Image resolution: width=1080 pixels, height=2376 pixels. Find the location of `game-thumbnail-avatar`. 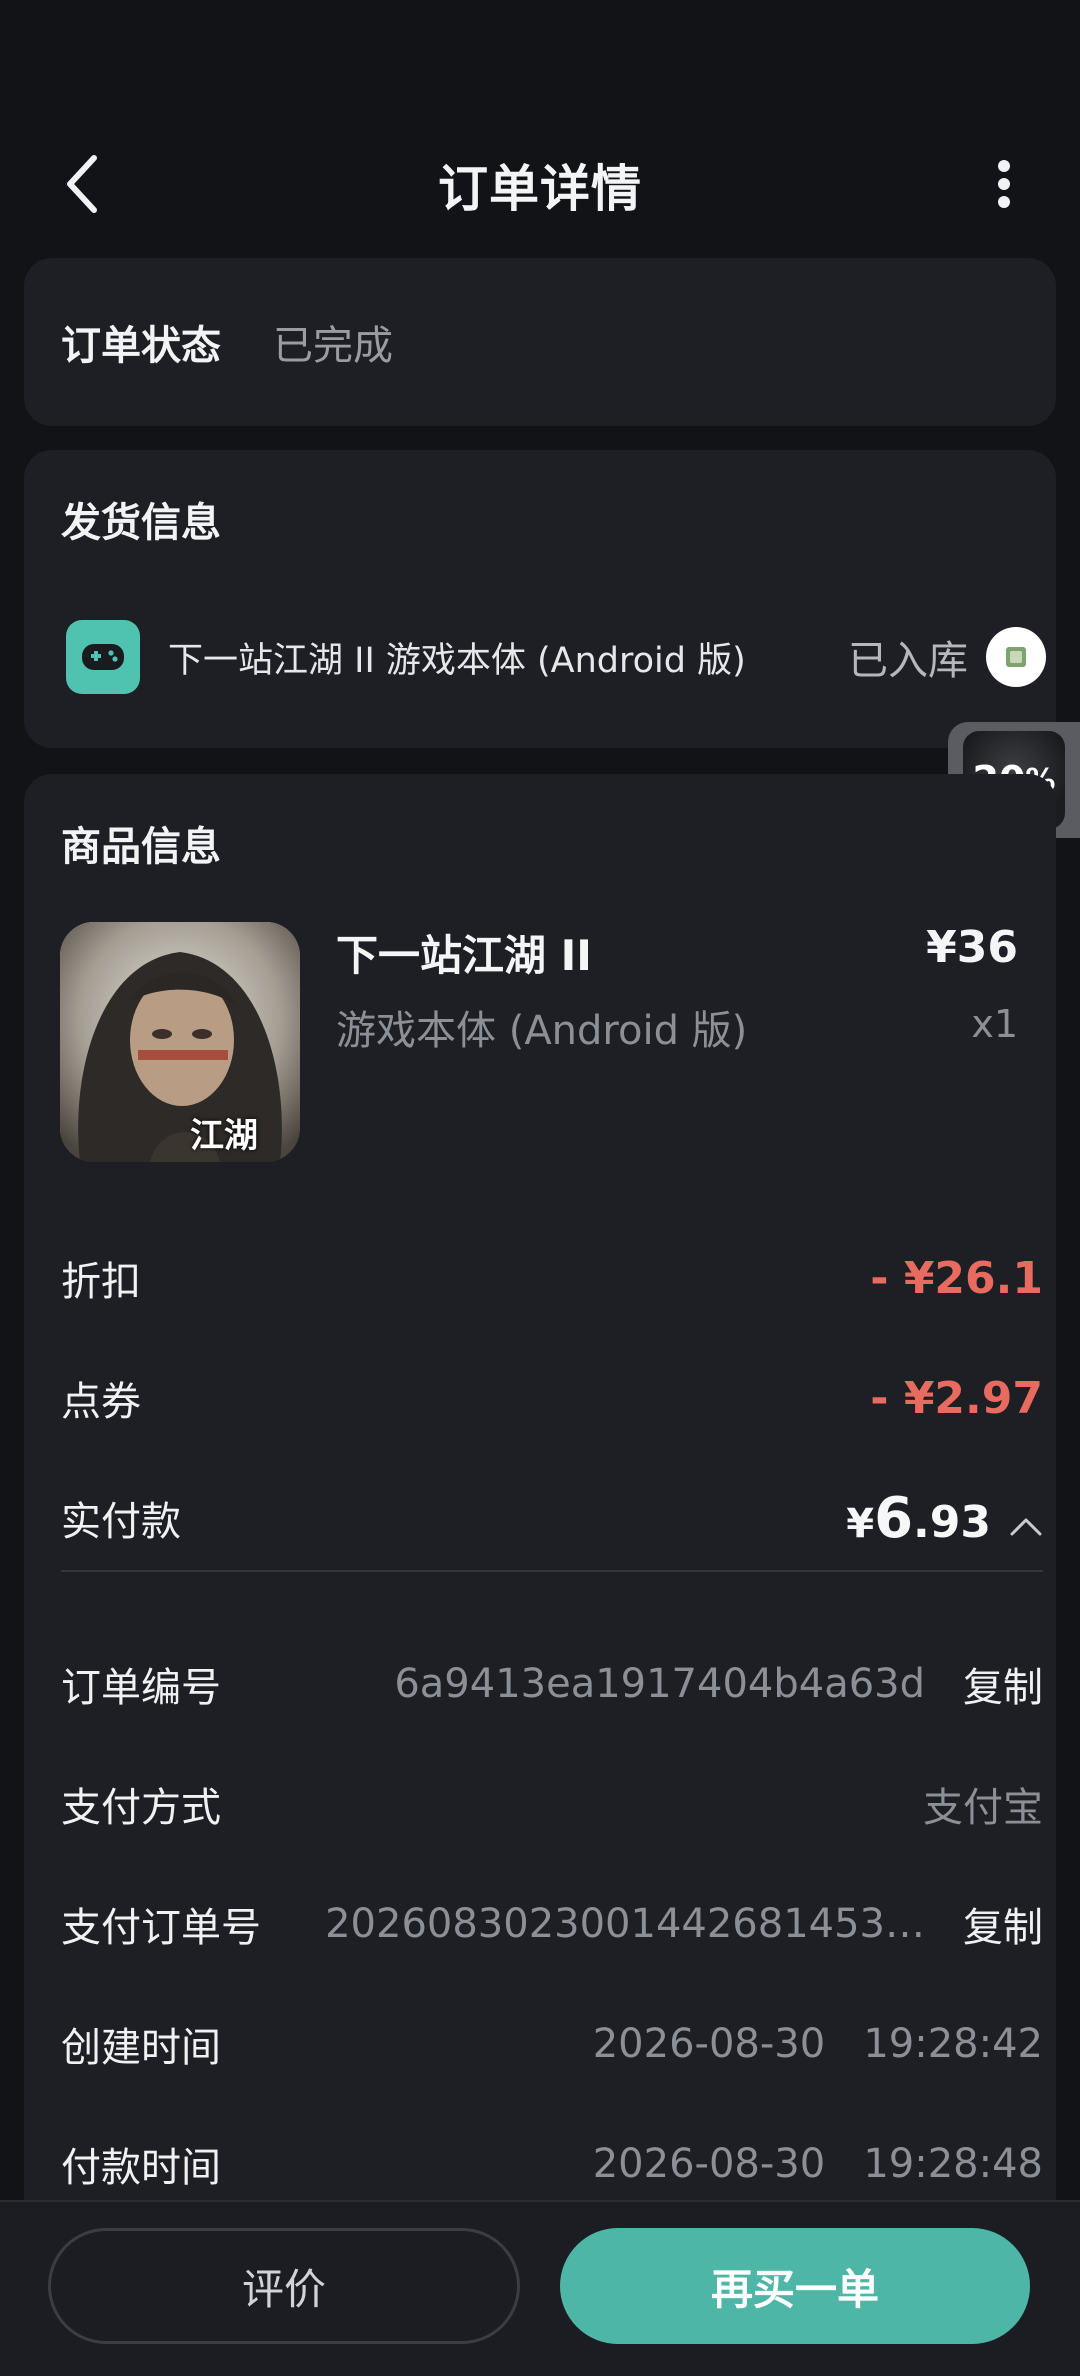

game-thumbnail-avatar is located at coordinates (1016, 657).